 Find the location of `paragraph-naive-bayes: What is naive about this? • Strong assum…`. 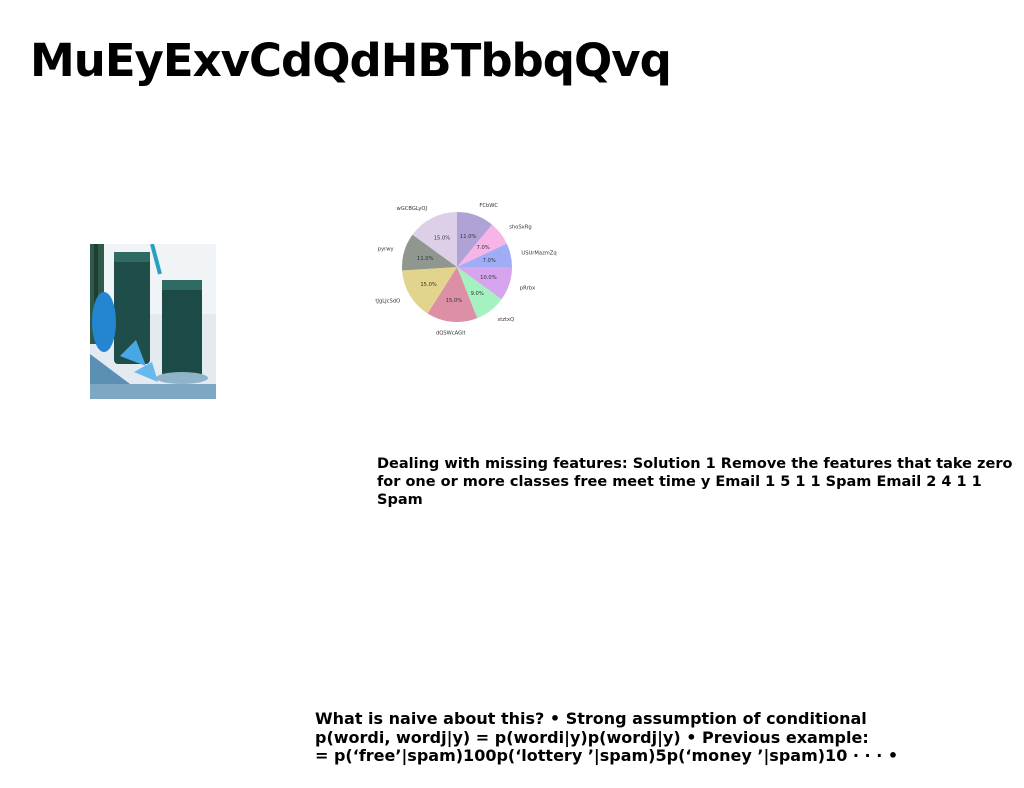

paragraph-naive-bayes: What is naive about this? • Strong assum… is located at coordinates (665, 737).